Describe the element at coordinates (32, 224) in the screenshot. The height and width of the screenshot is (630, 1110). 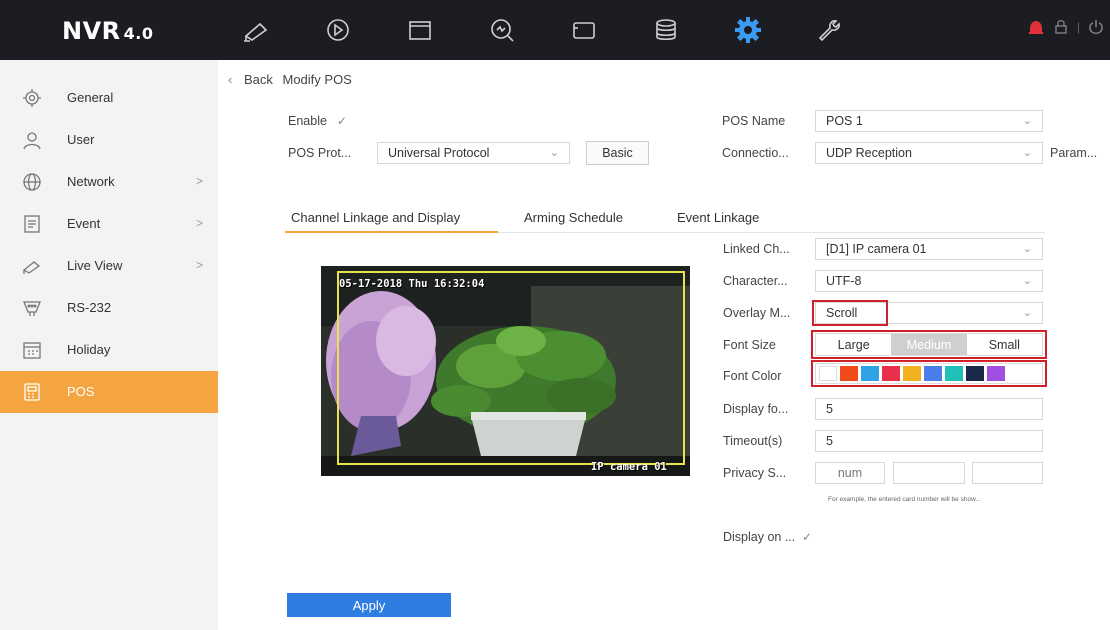
I see `event-icon` at that location.